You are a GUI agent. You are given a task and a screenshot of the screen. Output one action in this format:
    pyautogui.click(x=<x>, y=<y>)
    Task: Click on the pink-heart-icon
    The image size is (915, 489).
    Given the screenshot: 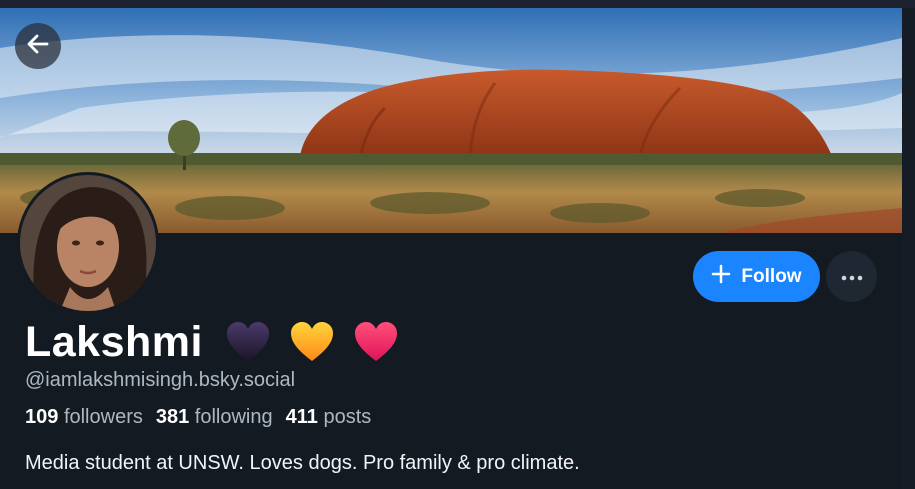 What is the action you would take?
    pyautogui.click(x=375, y=341)
    